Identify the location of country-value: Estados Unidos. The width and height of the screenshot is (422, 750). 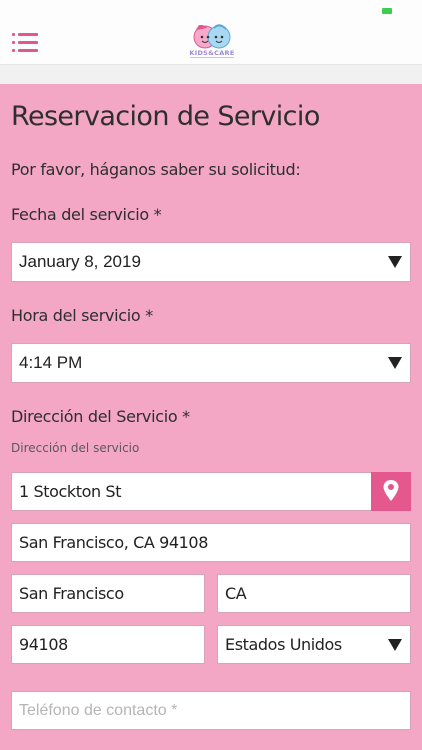
(283, 644).